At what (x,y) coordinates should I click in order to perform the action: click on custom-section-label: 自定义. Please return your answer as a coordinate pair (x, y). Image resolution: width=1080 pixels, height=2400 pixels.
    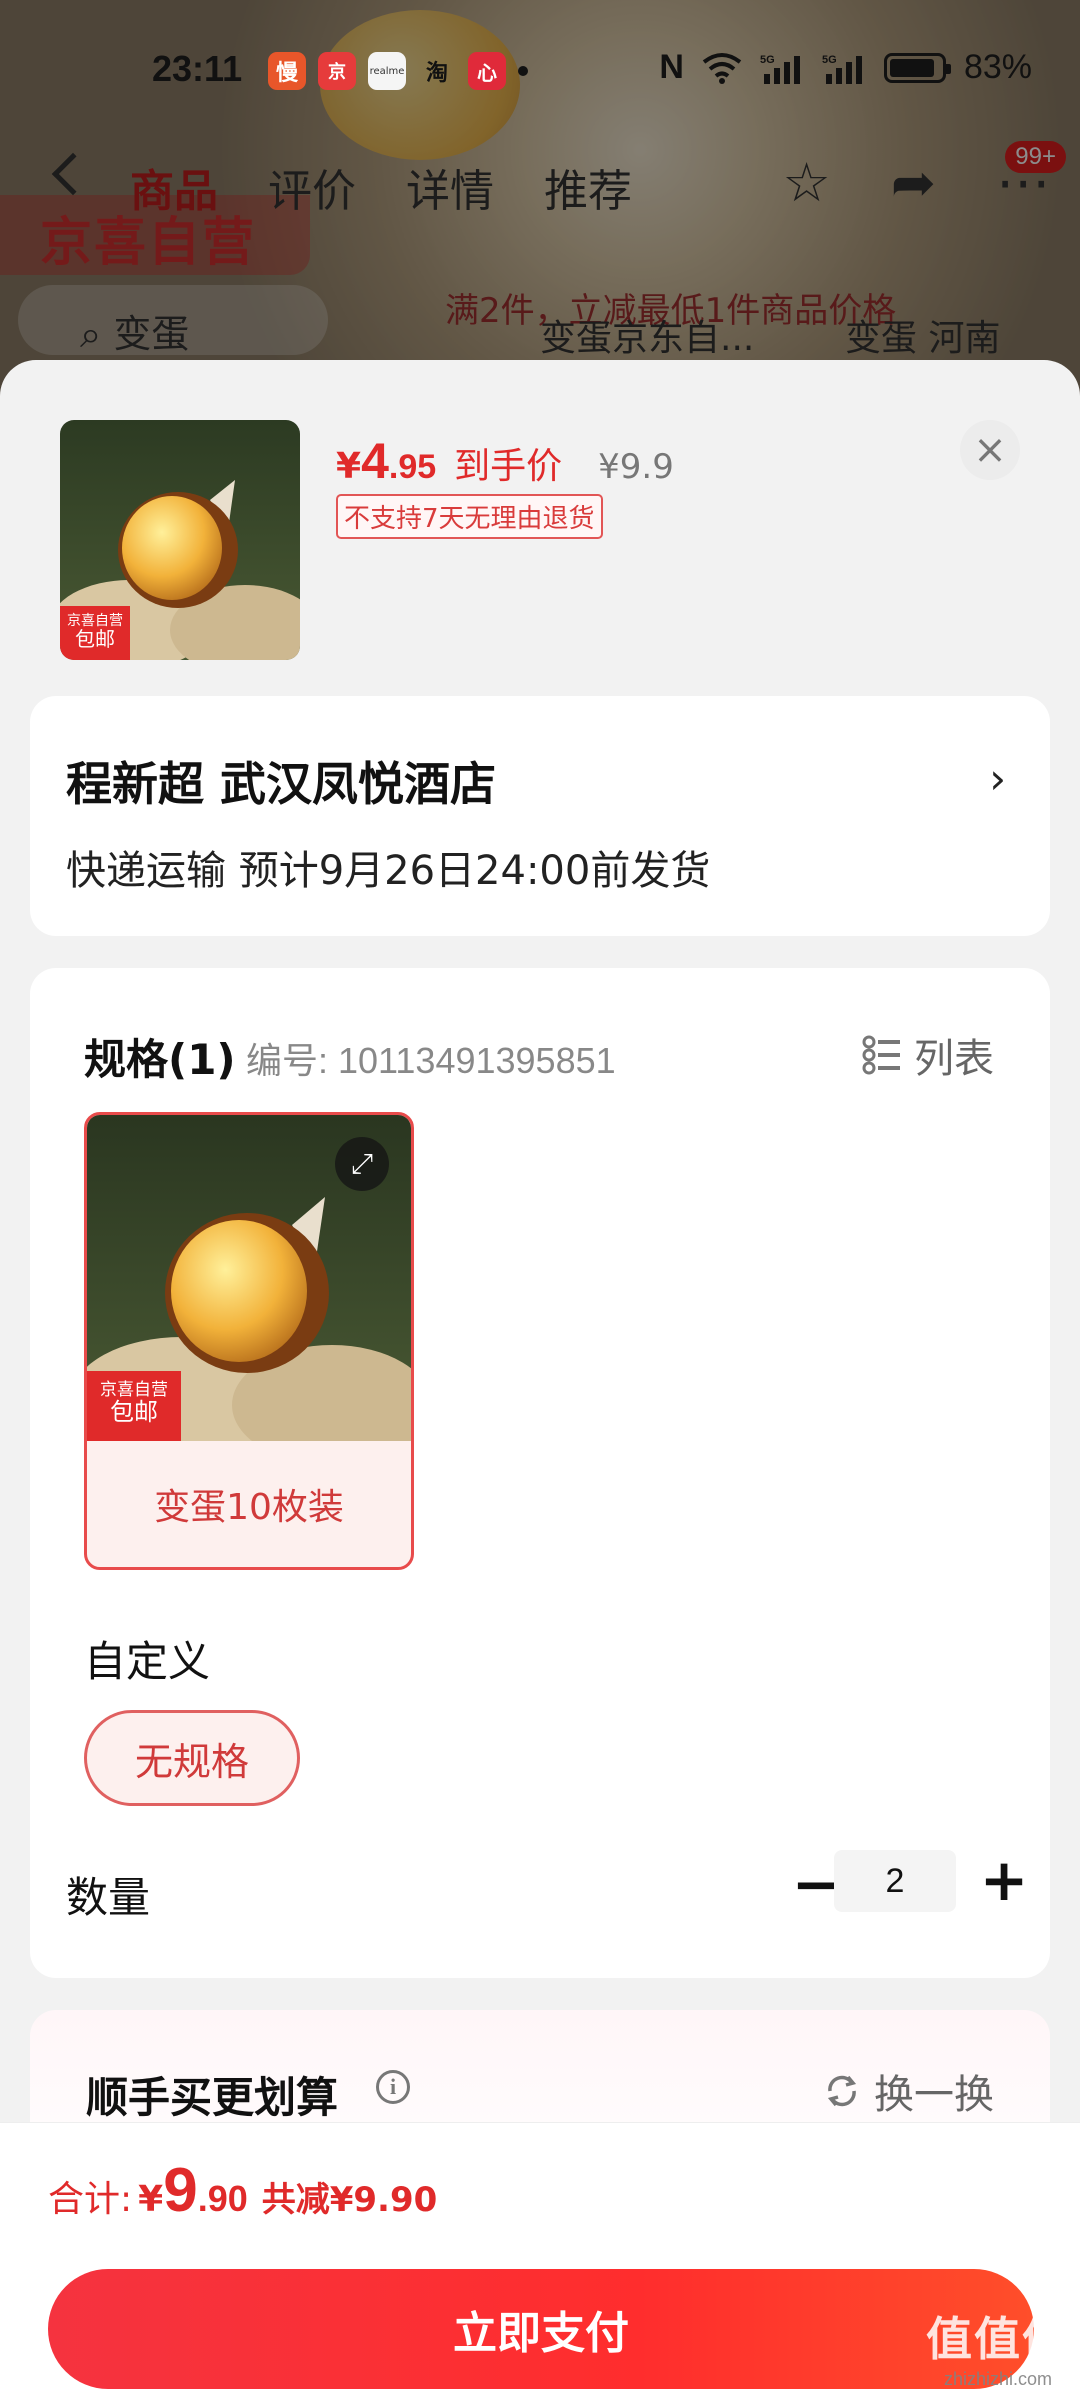
    Looking at the image, I should click on (147, 1661).